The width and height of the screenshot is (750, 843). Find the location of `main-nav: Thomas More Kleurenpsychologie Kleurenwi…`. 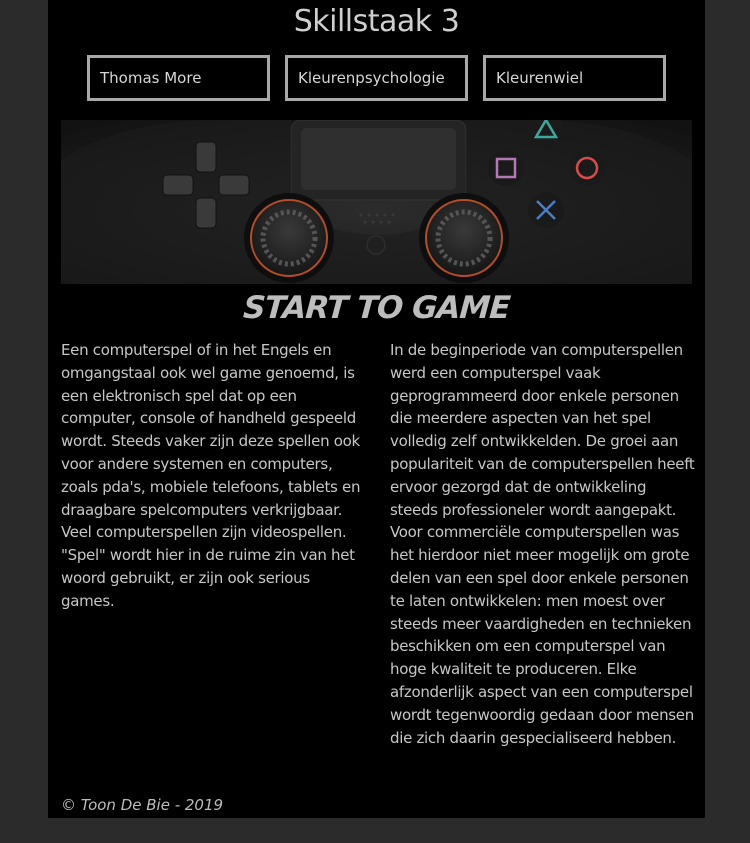

main-nav: Thomas More Kleurenpsychologie Kleurenwi… is located at coordinates (377, 78).